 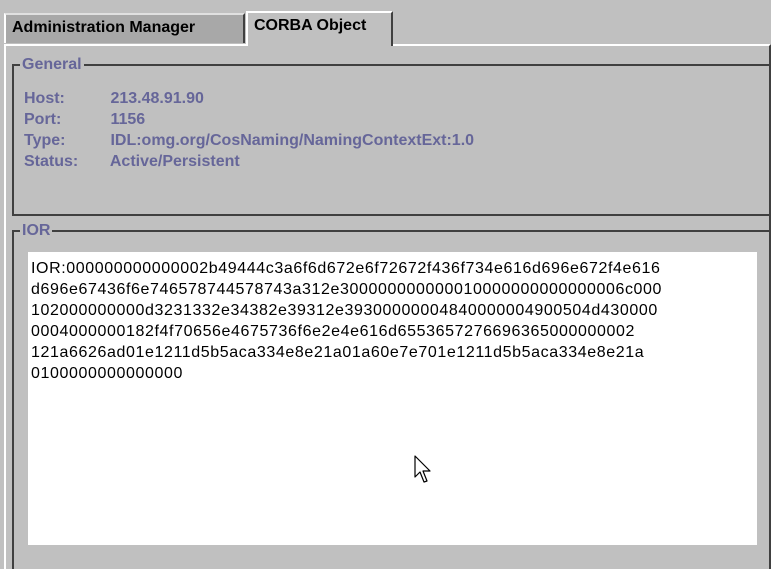 What do you see at coordinates (249, 98) in the screenshot?
I see `host-row: Host: 213.48.91.90` at bounding box center [249, 98].